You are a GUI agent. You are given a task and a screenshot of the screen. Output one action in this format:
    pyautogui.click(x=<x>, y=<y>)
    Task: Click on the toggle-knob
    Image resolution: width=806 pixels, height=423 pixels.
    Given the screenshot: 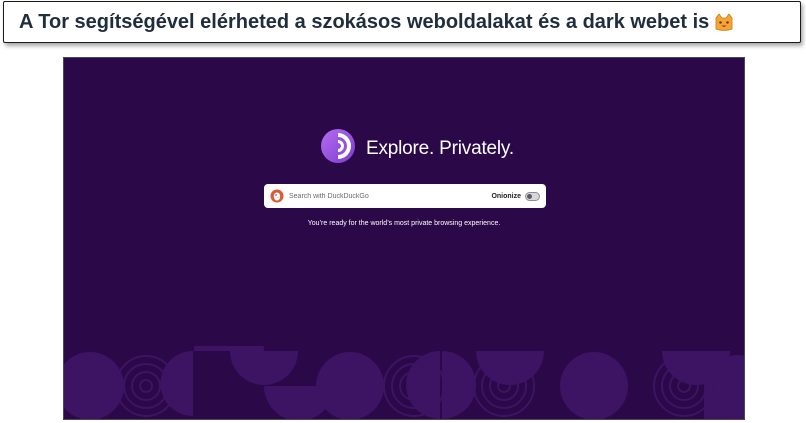 What is the action you would take?
    pyautogui.click(x=529, y=196)
    